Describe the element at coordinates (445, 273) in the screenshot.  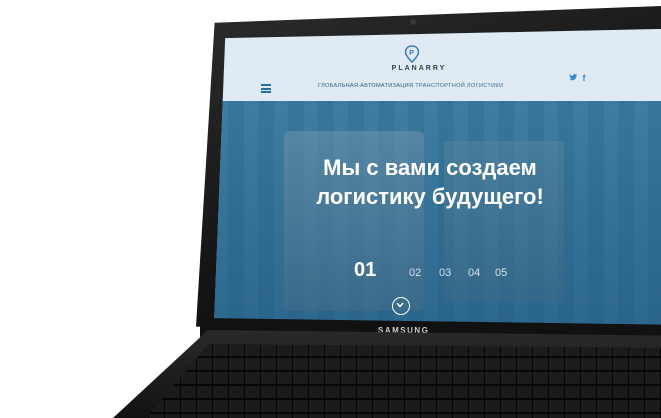
I see `slide-03: 03` at that location.